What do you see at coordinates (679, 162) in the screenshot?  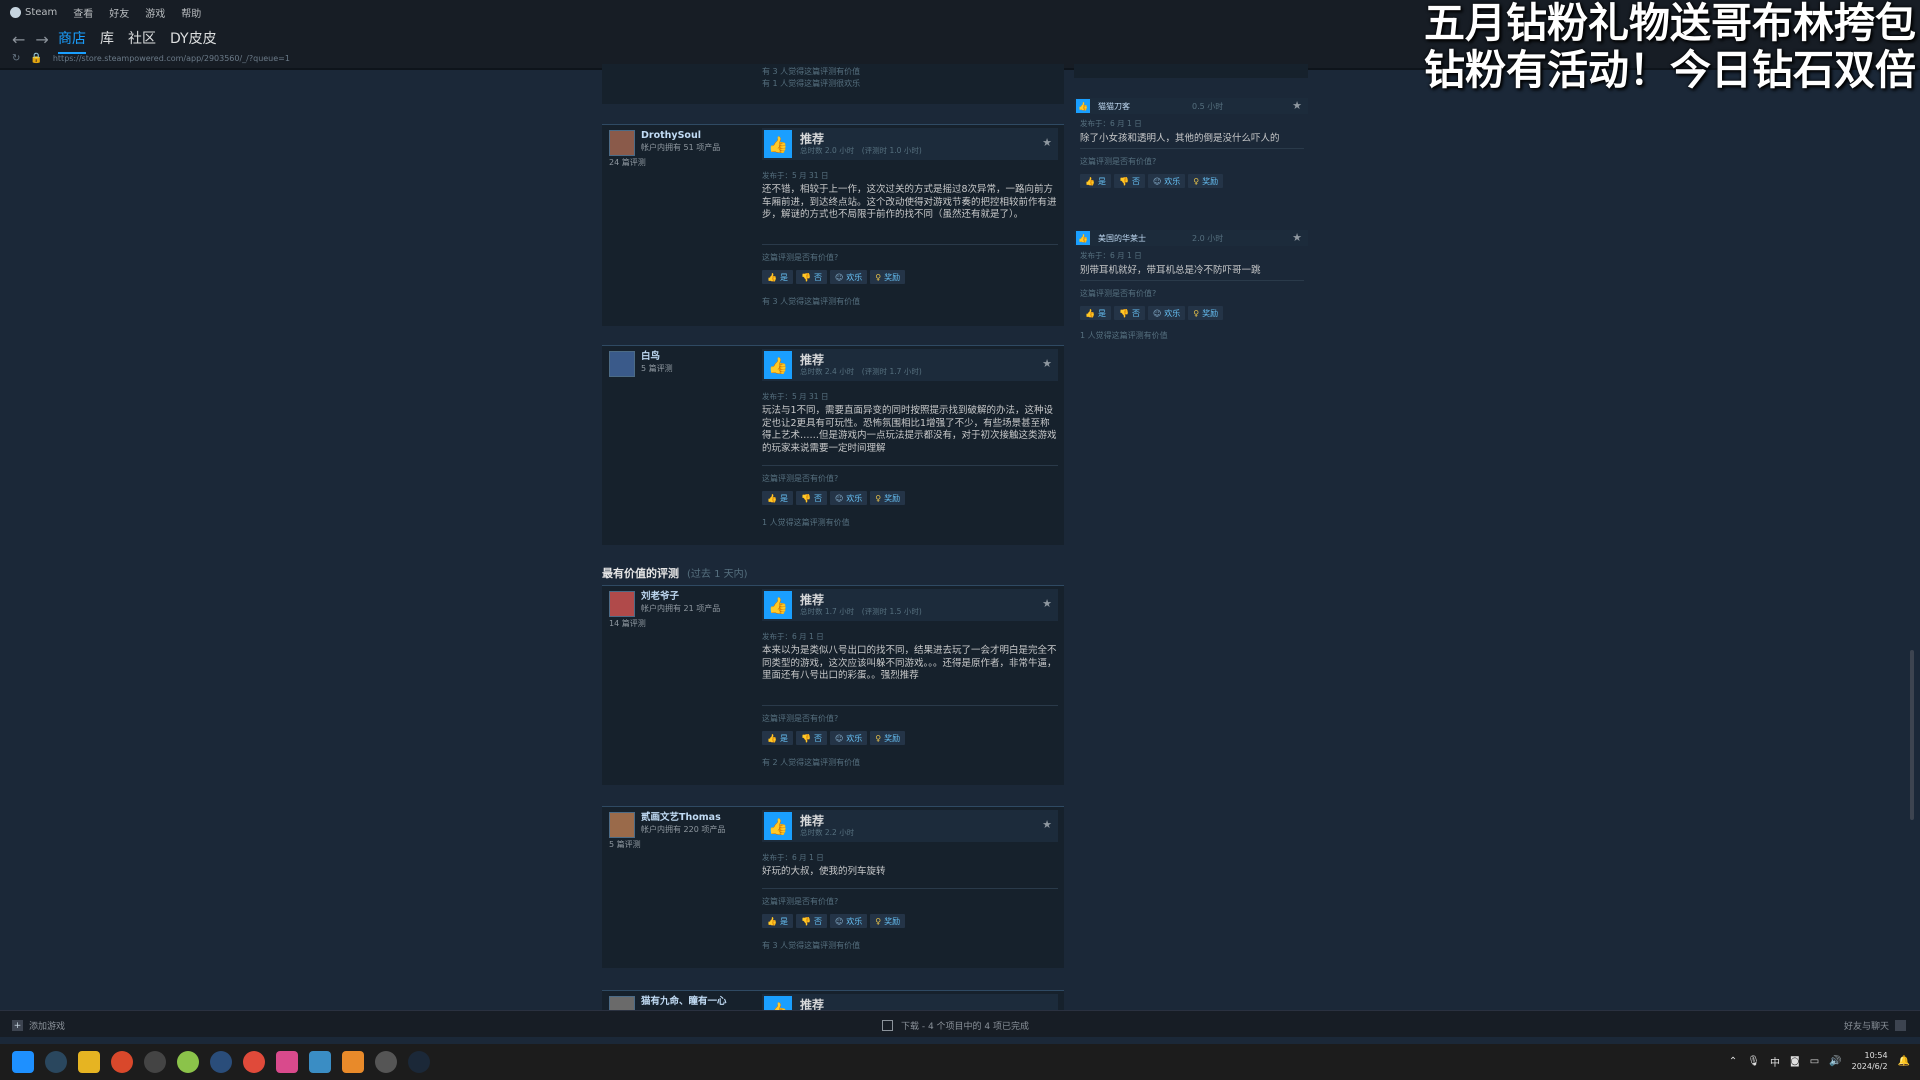 I see `author-review-count: 24 篇评测` at bounding box center [679, 162].